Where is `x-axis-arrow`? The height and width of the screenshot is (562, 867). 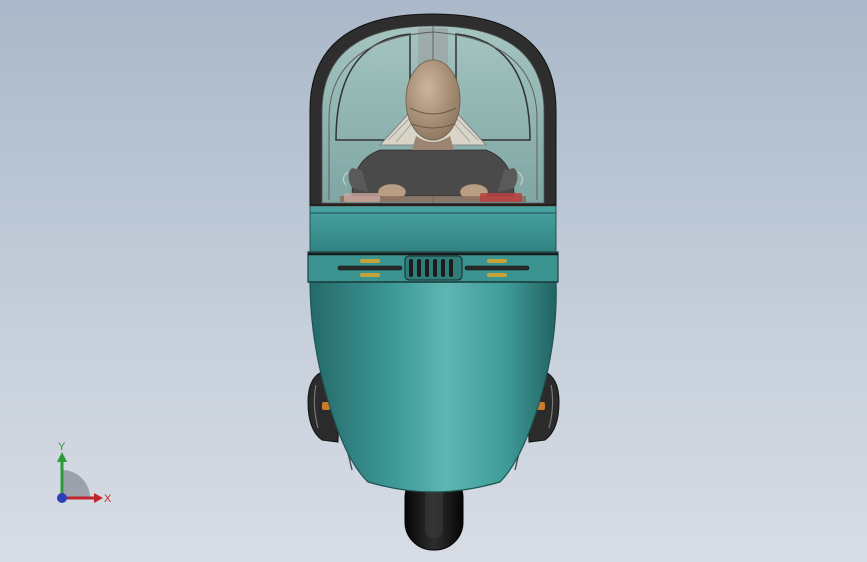
x-axis-arrow is located at coordinates (98, 498).